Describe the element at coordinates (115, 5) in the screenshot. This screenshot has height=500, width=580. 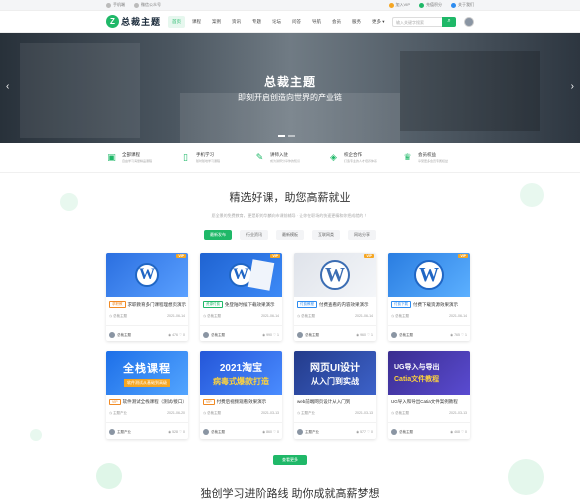
I see `mobile-link: 手机端` at that location.